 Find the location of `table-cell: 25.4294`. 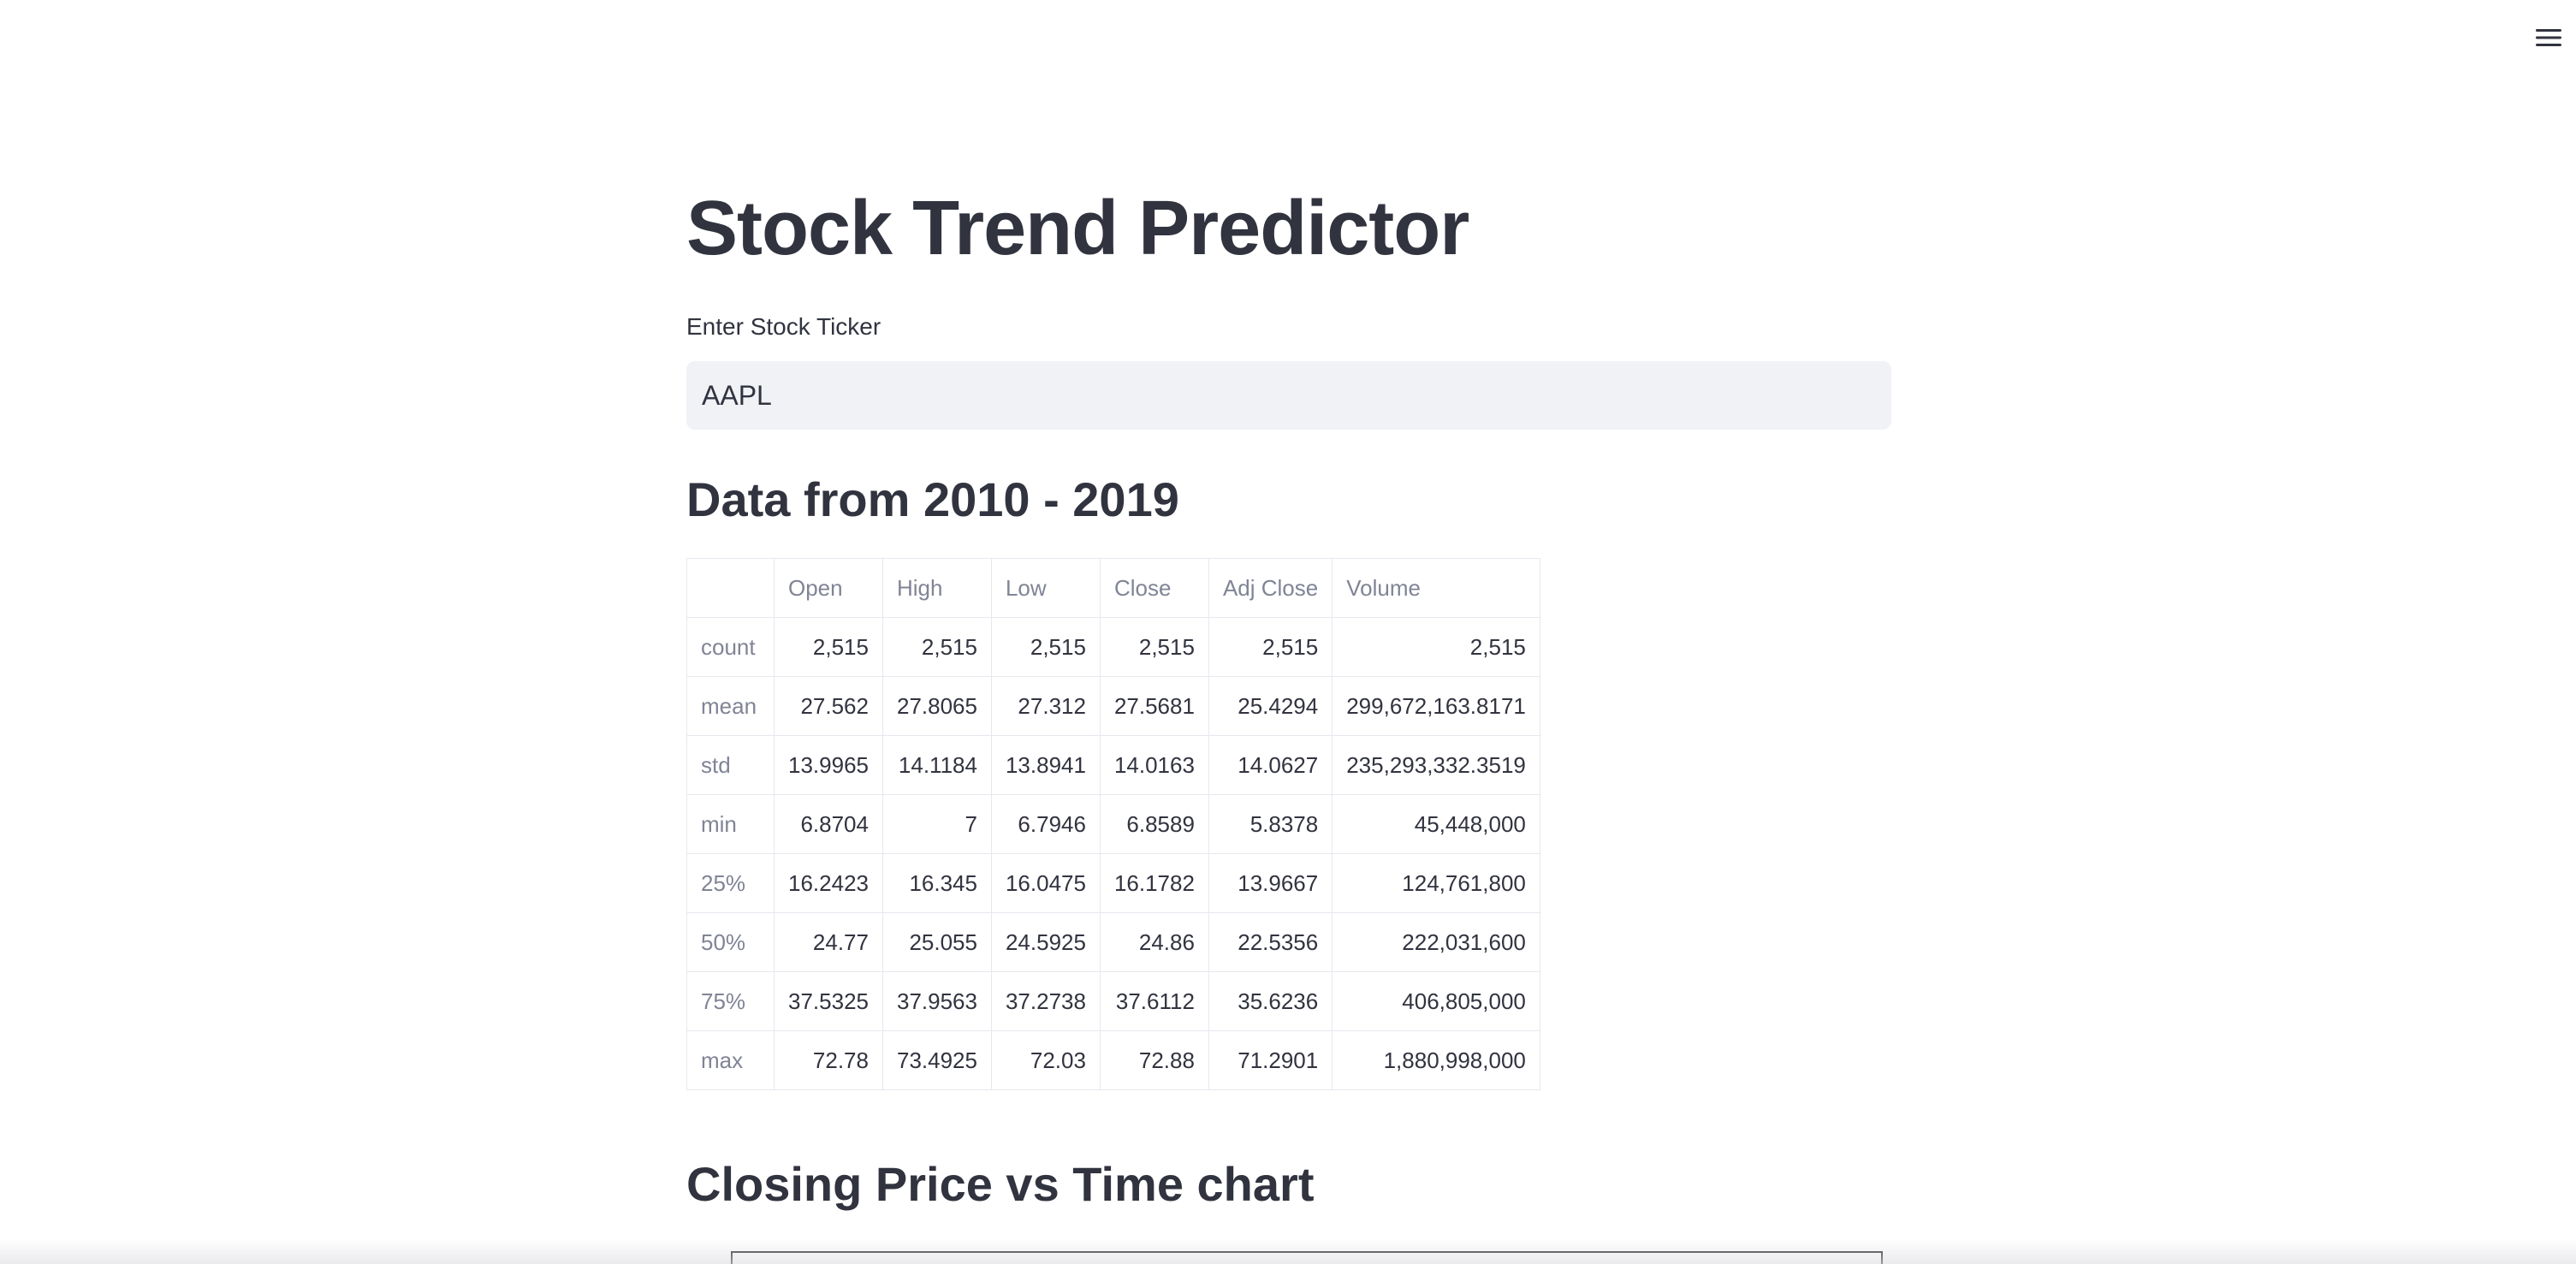

table-cell: 25.4294 is located at coordinates (1270, 706).